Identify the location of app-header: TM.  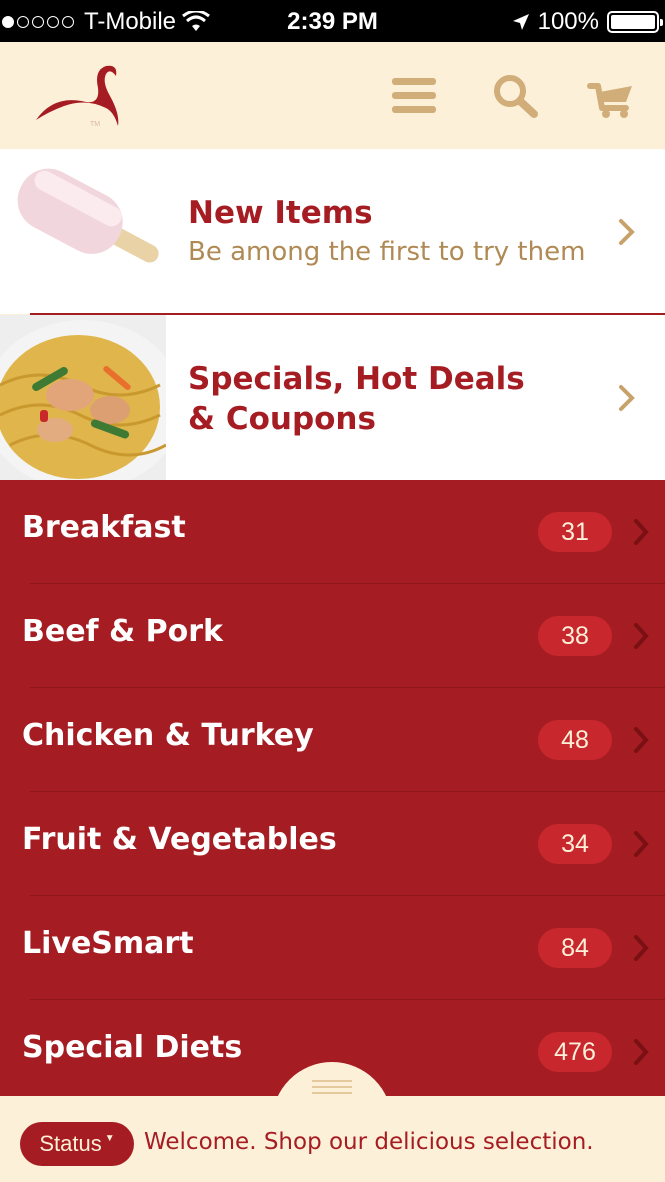
(332, 95).